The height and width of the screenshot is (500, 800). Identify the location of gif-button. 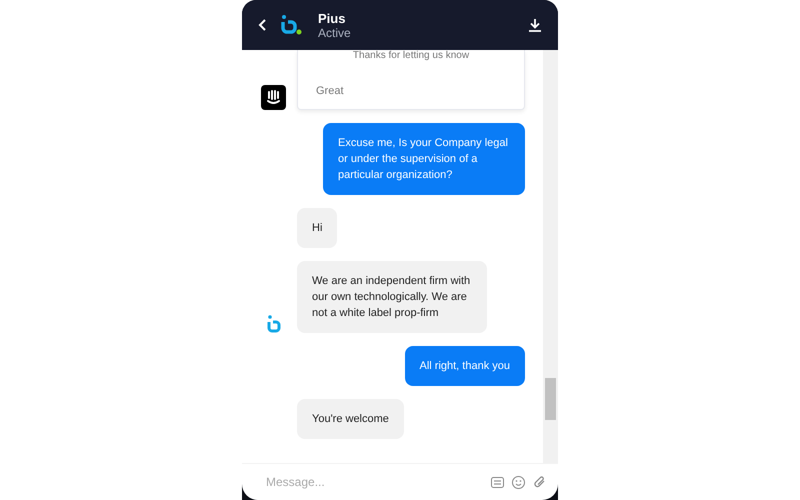
(497, 482).